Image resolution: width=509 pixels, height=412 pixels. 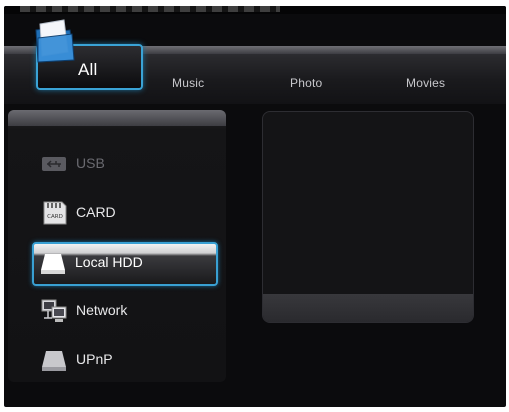 I want to click on device-label: CARD, so click(x=96, y=212).